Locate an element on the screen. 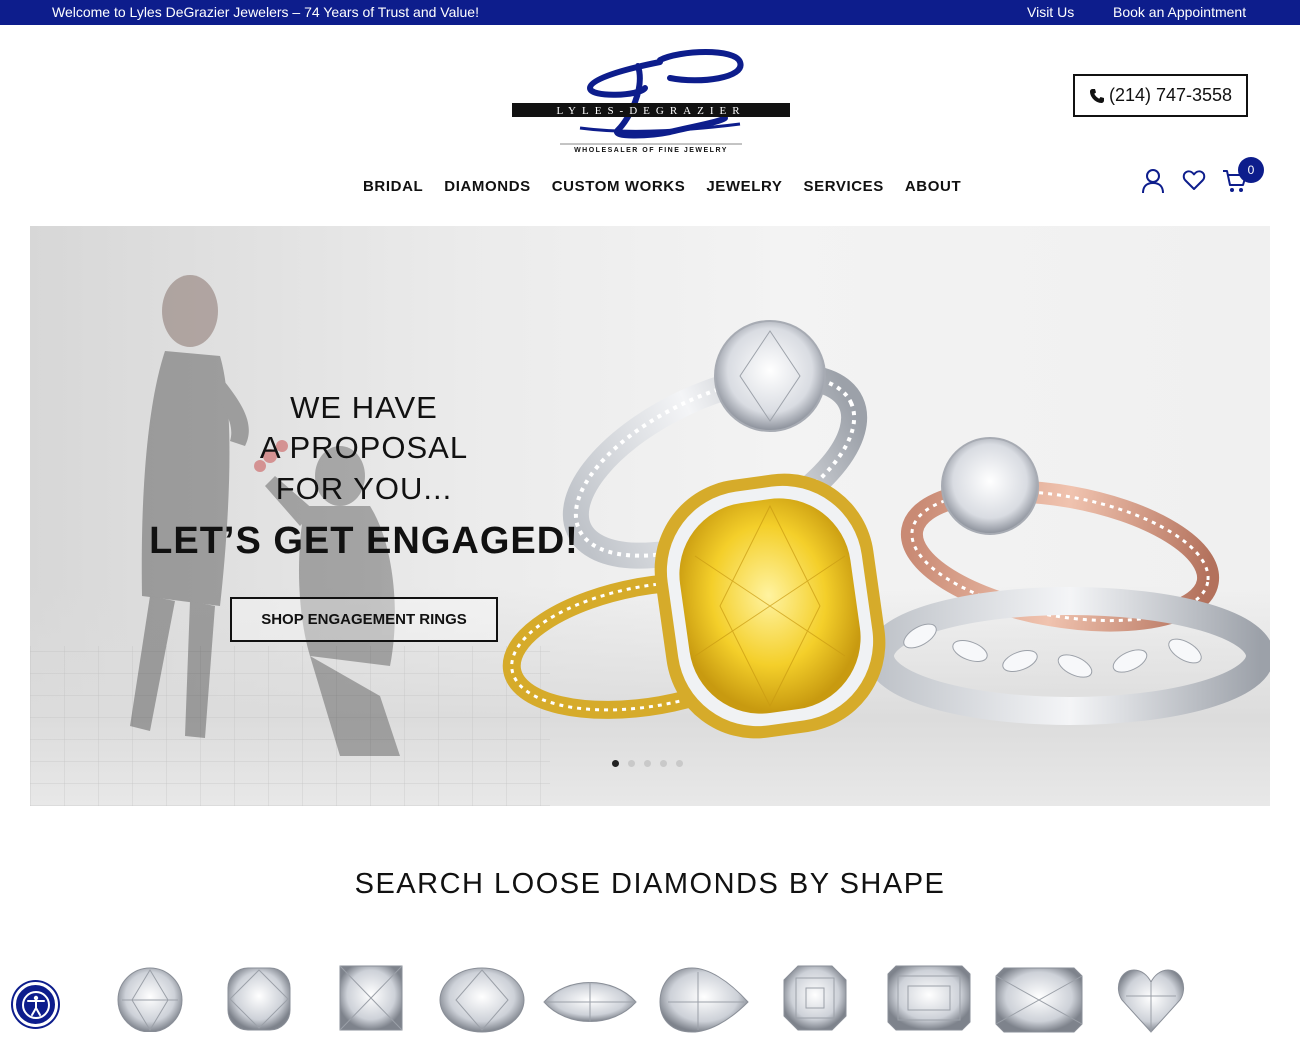  visit-us-link: Visit Us is located at coordinates (1050, 12).